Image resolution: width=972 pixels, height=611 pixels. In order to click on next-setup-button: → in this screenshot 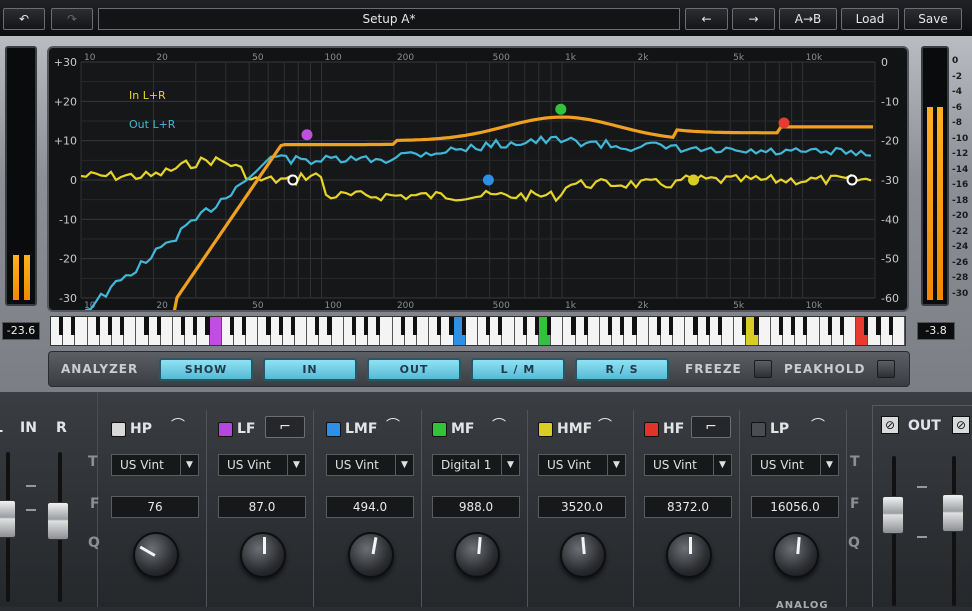, I will do `click(753, 19)`.